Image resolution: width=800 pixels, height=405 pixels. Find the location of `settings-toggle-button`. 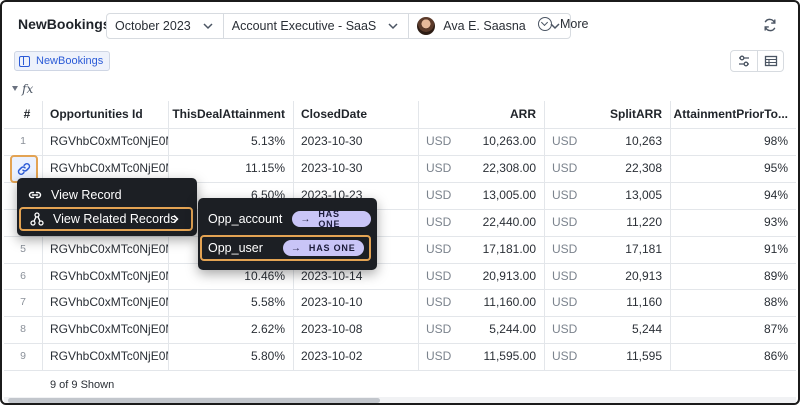

settings-toggle-button is located at coordinates (744, 61).